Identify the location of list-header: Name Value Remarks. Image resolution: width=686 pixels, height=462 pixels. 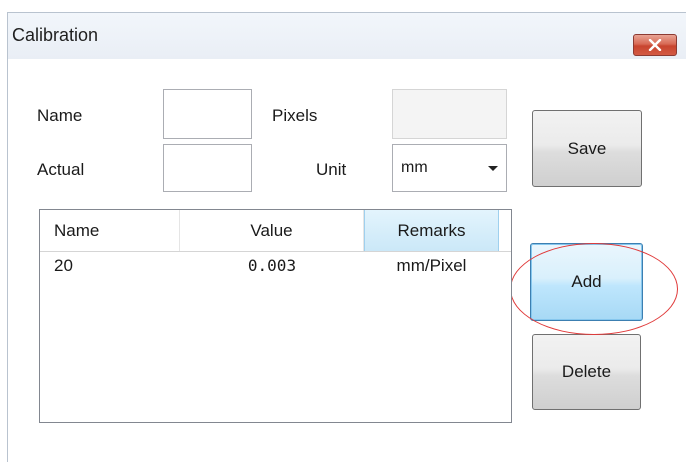
(275, 231).